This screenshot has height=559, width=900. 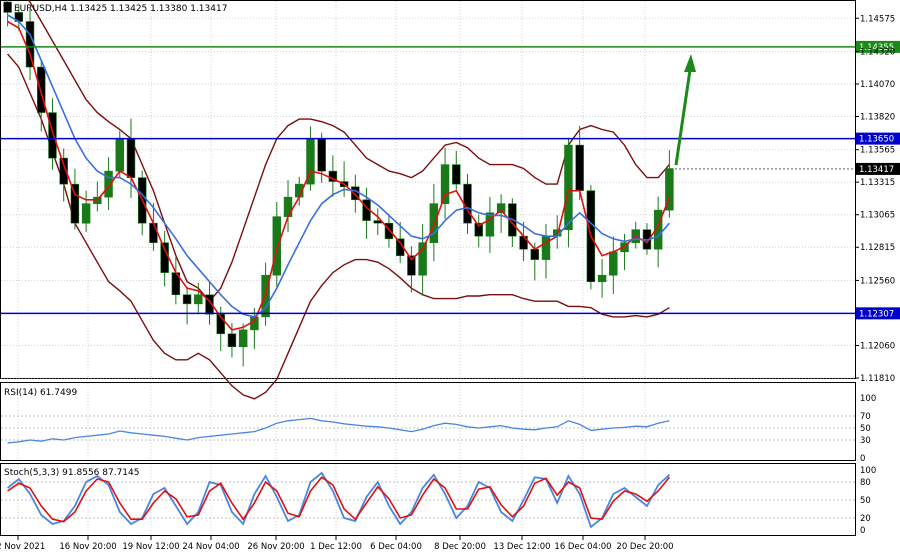 What do you see at coordinates (877, 183) in the screenshot?
I see `main-y-tick-label: 1.13315` at bounding box center [877, 183].